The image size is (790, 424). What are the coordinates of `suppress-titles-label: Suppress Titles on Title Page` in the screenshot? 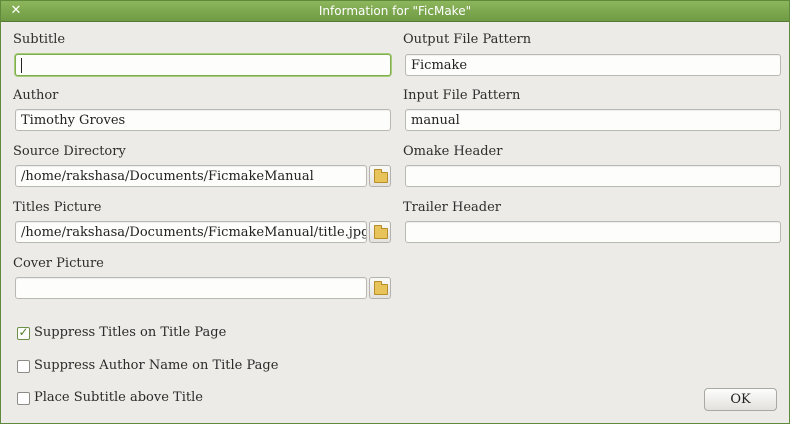 It's located at (130, 332).